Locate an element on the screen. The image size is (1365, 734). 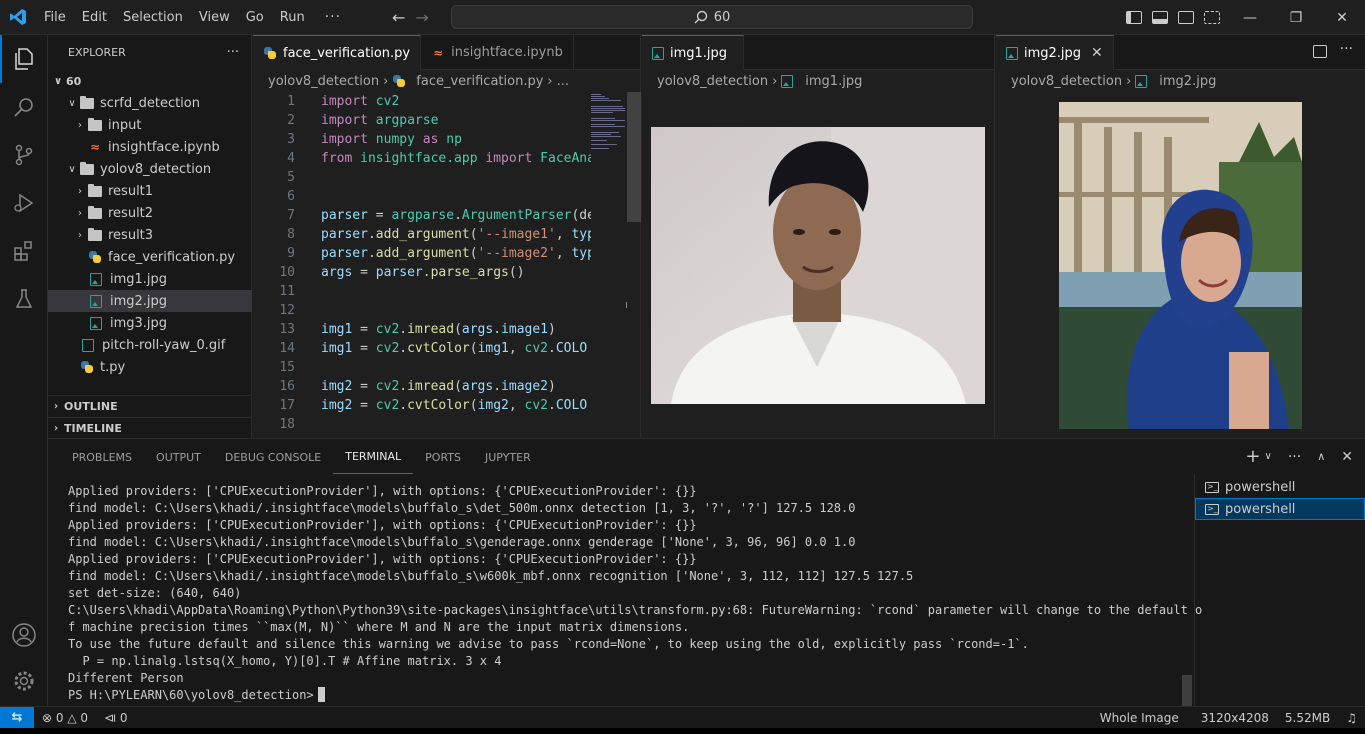
code-line: 7 parser = argparse.ArgumentParser(de is located at coordinates (446, 215).